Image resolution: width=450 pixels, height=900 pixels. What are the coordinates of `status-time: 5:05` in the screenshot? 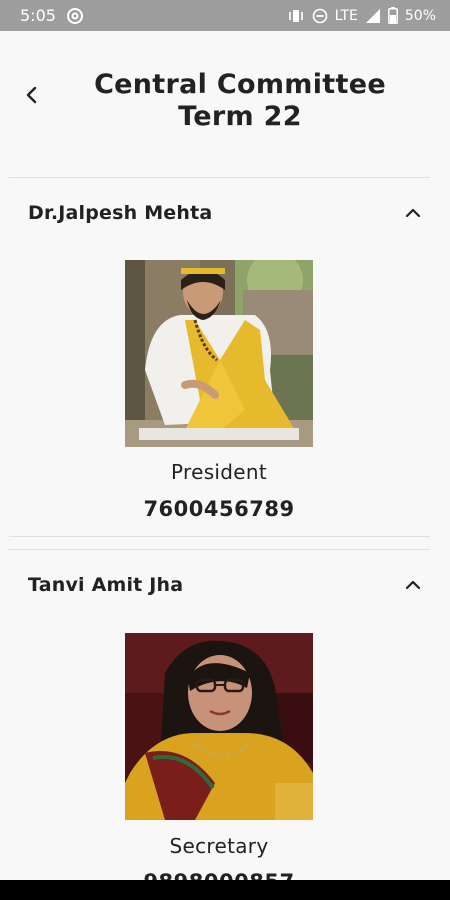 It's located at (38, 15).